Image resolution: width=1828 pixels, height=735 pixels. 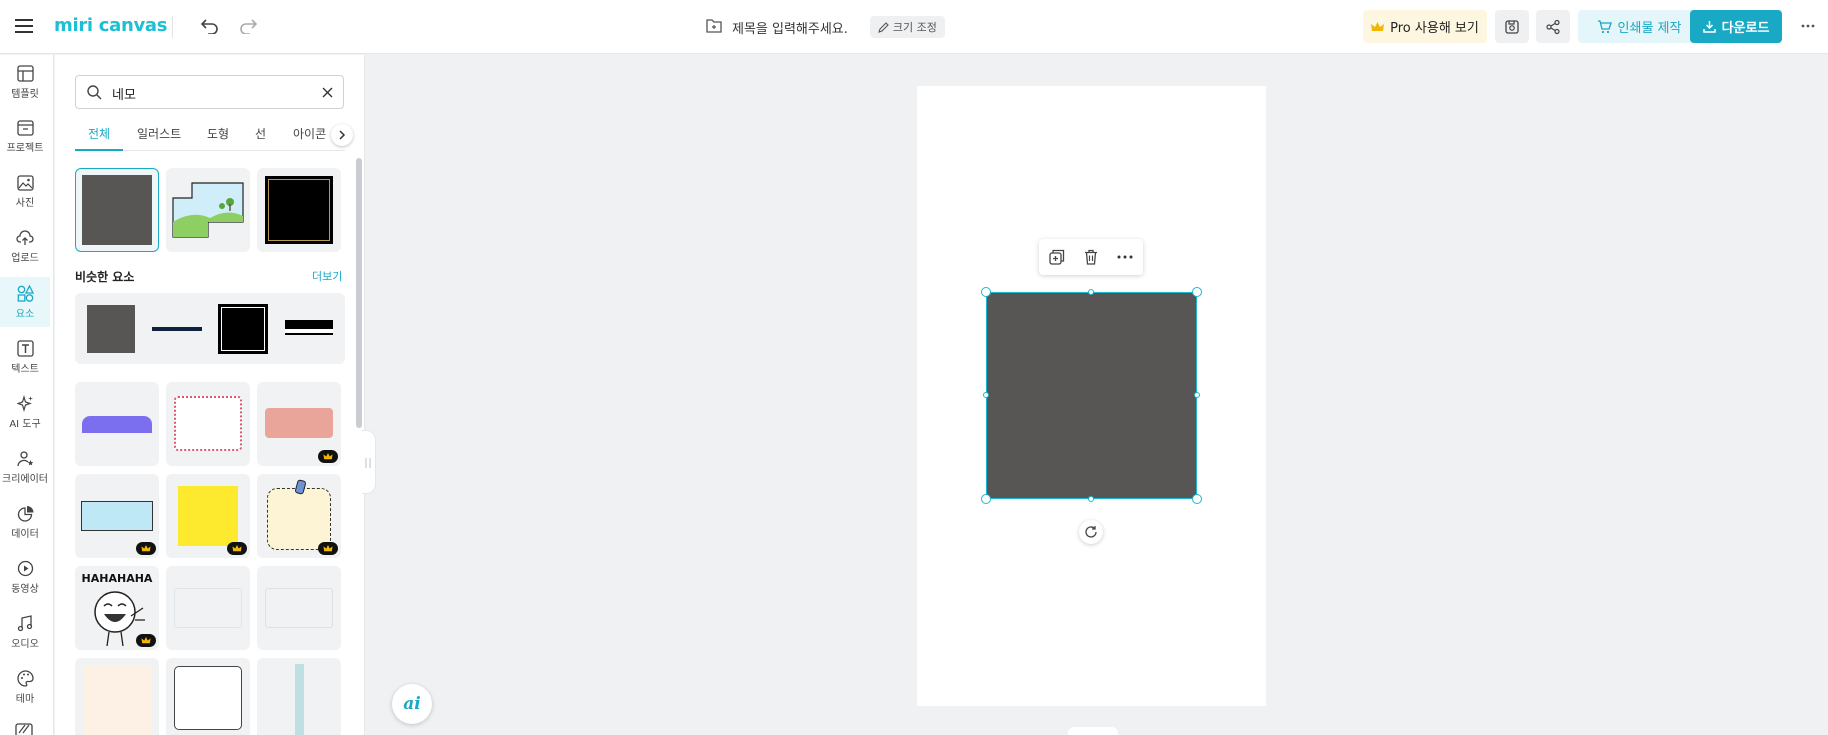 I want to click on nav-label: 동영상, so click(x=25, y=589).